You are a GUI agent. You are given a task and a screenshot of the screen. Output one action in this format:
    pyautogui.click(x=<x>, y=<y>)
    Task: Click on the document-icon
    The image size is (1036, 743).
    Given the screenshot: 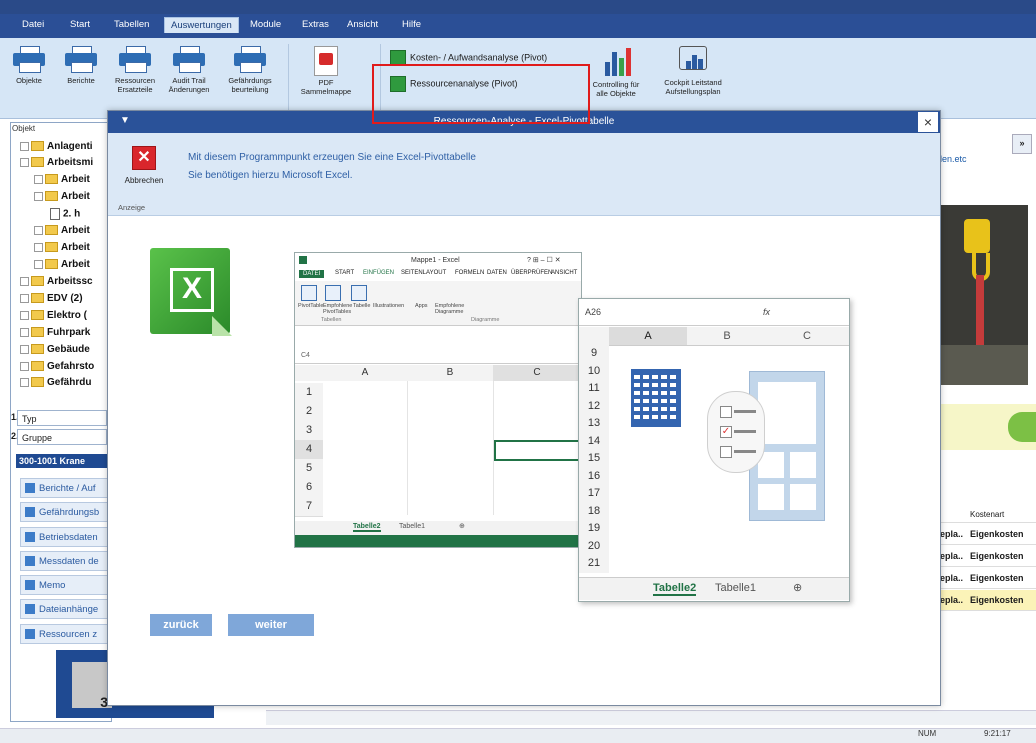 What is the action you would take?
    pyautogui.click(x=55, y=214)
    